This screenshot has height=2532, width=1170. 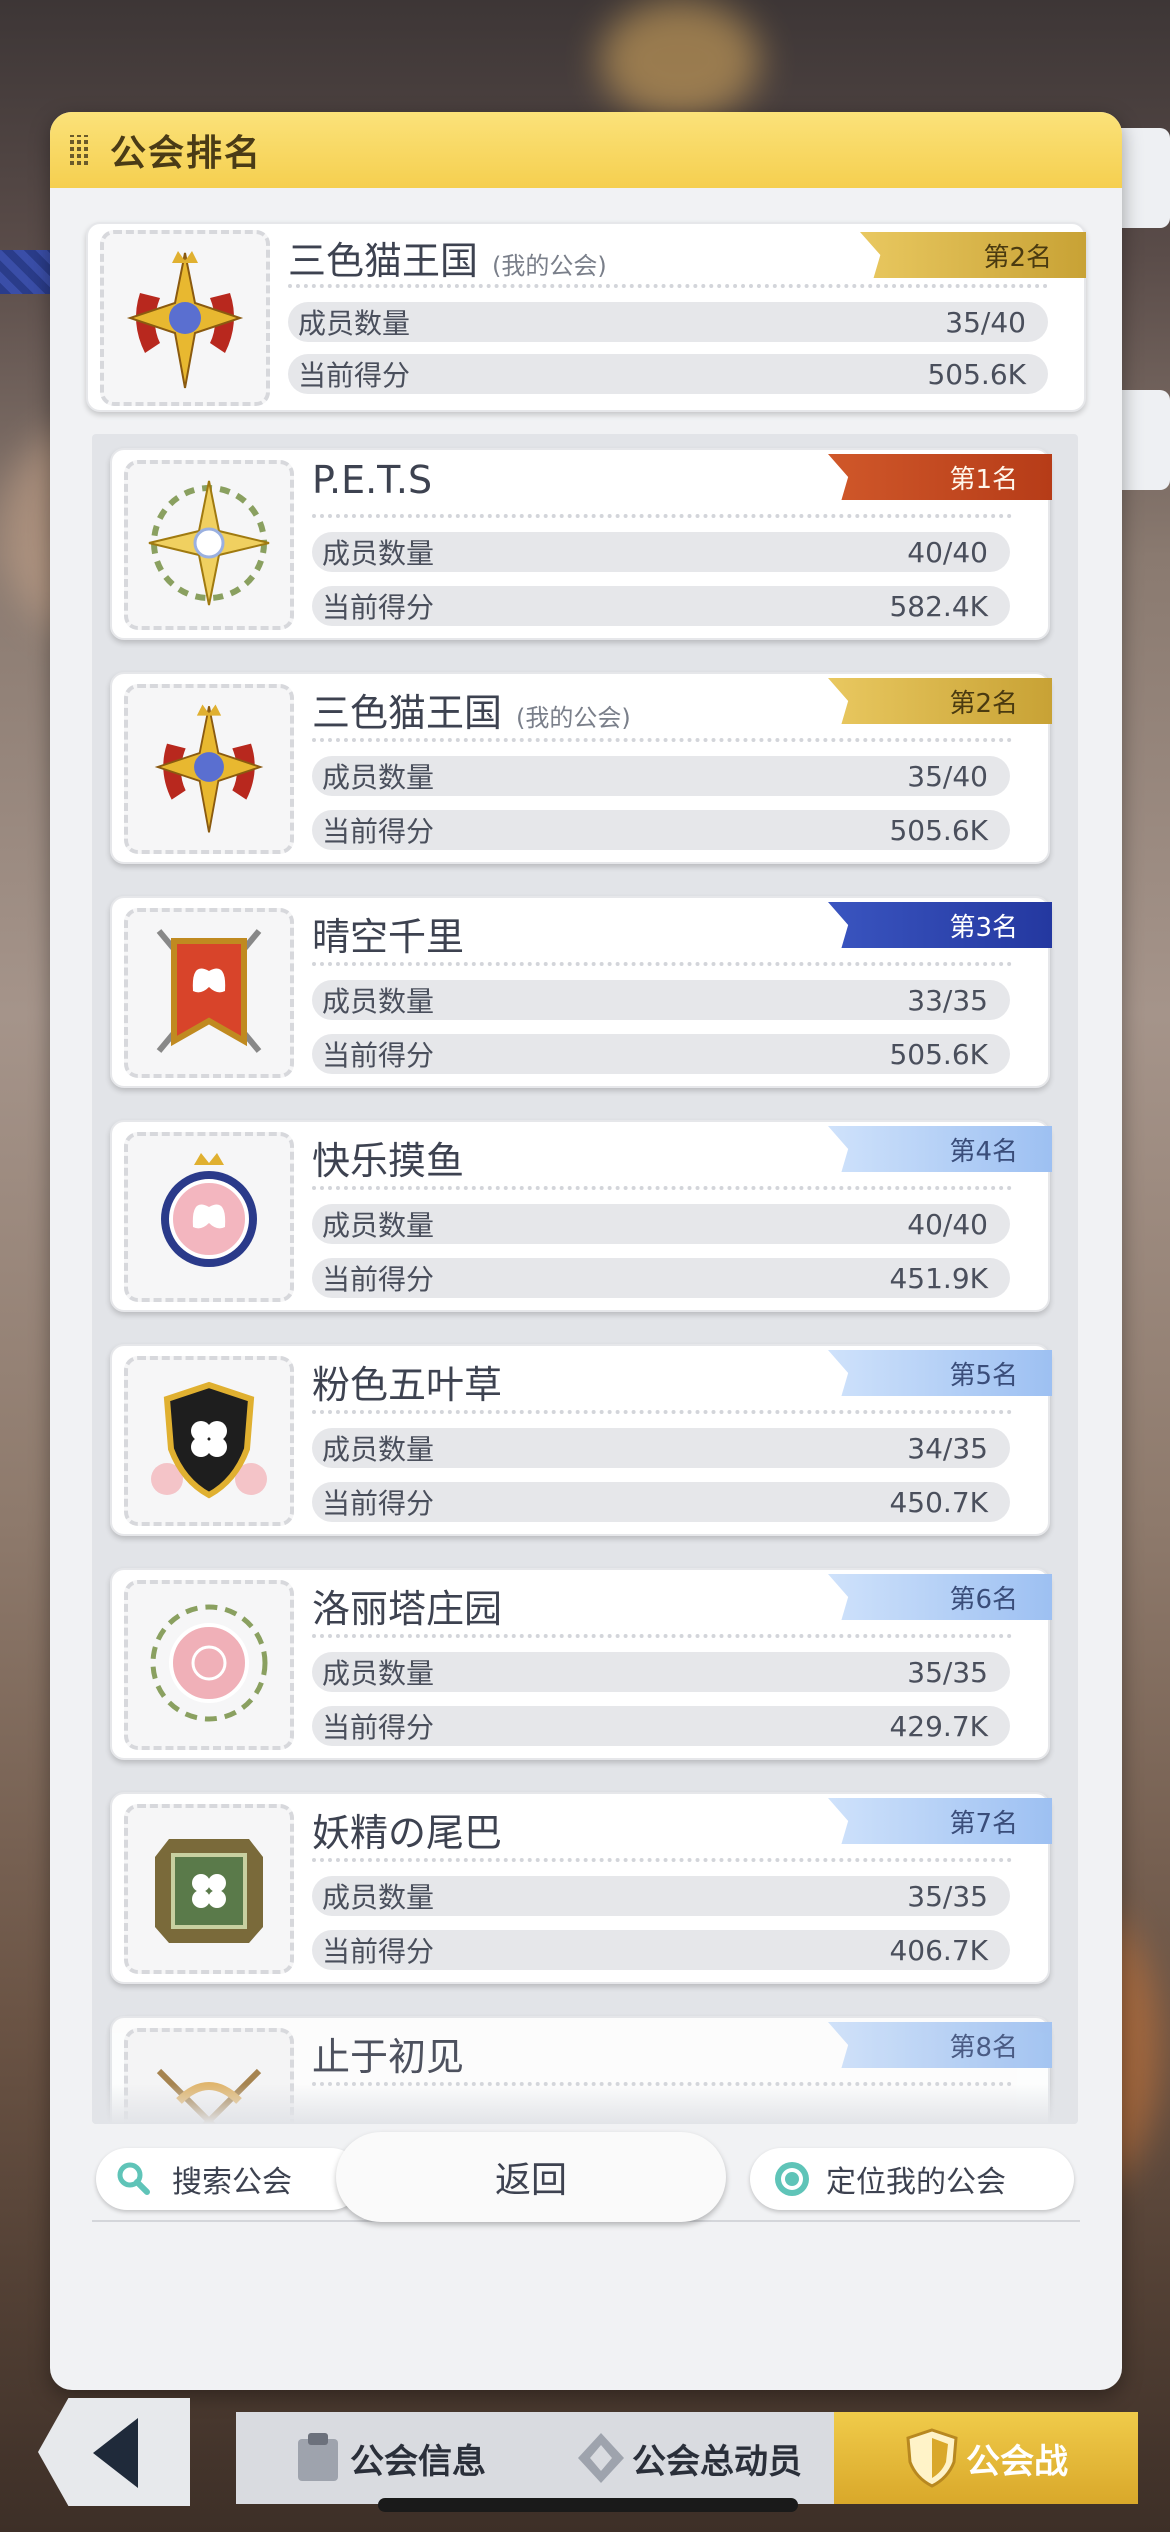 I want to click on guild-name: 三色猫王国 (我的公会), so click(x=447, y=261).